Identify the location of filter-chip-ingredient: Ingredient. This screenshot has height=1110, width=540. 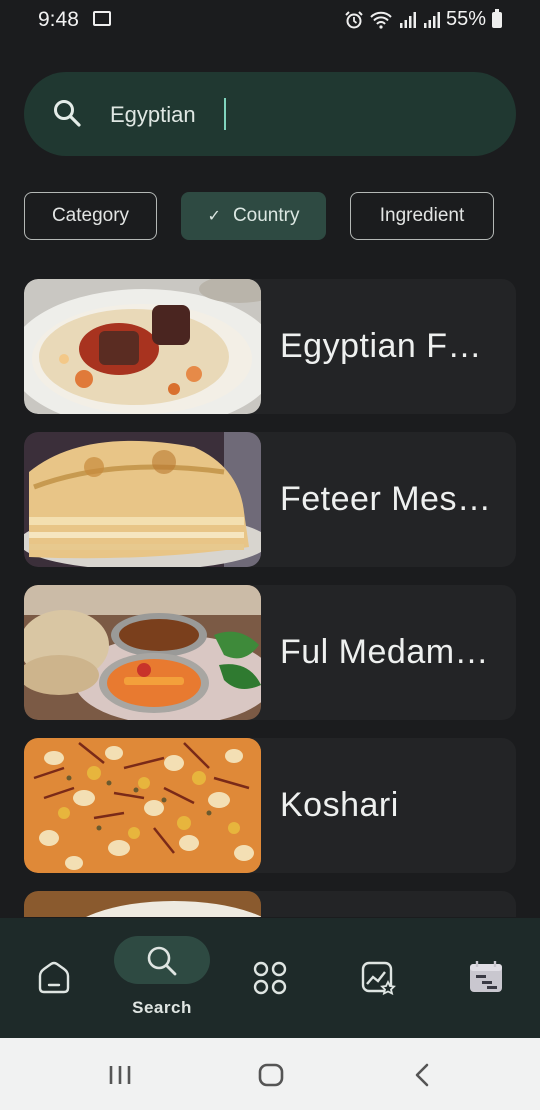
(422, 216).